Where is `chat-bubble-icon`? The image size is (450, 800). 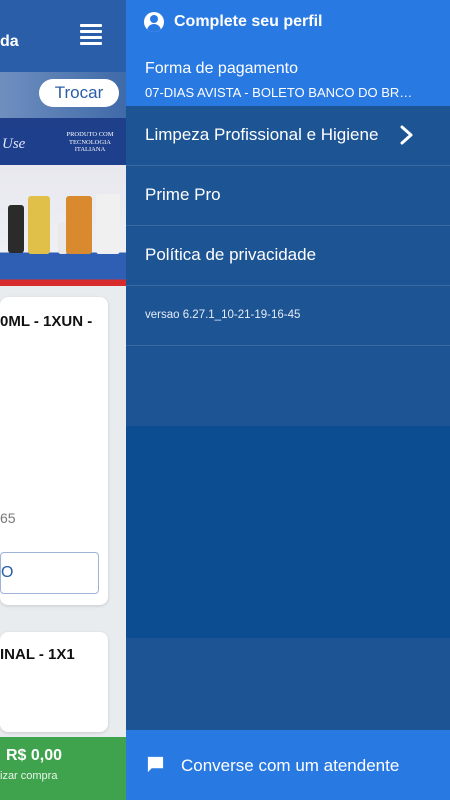
chat-bubble-icon is located at coordinates (155, 764).